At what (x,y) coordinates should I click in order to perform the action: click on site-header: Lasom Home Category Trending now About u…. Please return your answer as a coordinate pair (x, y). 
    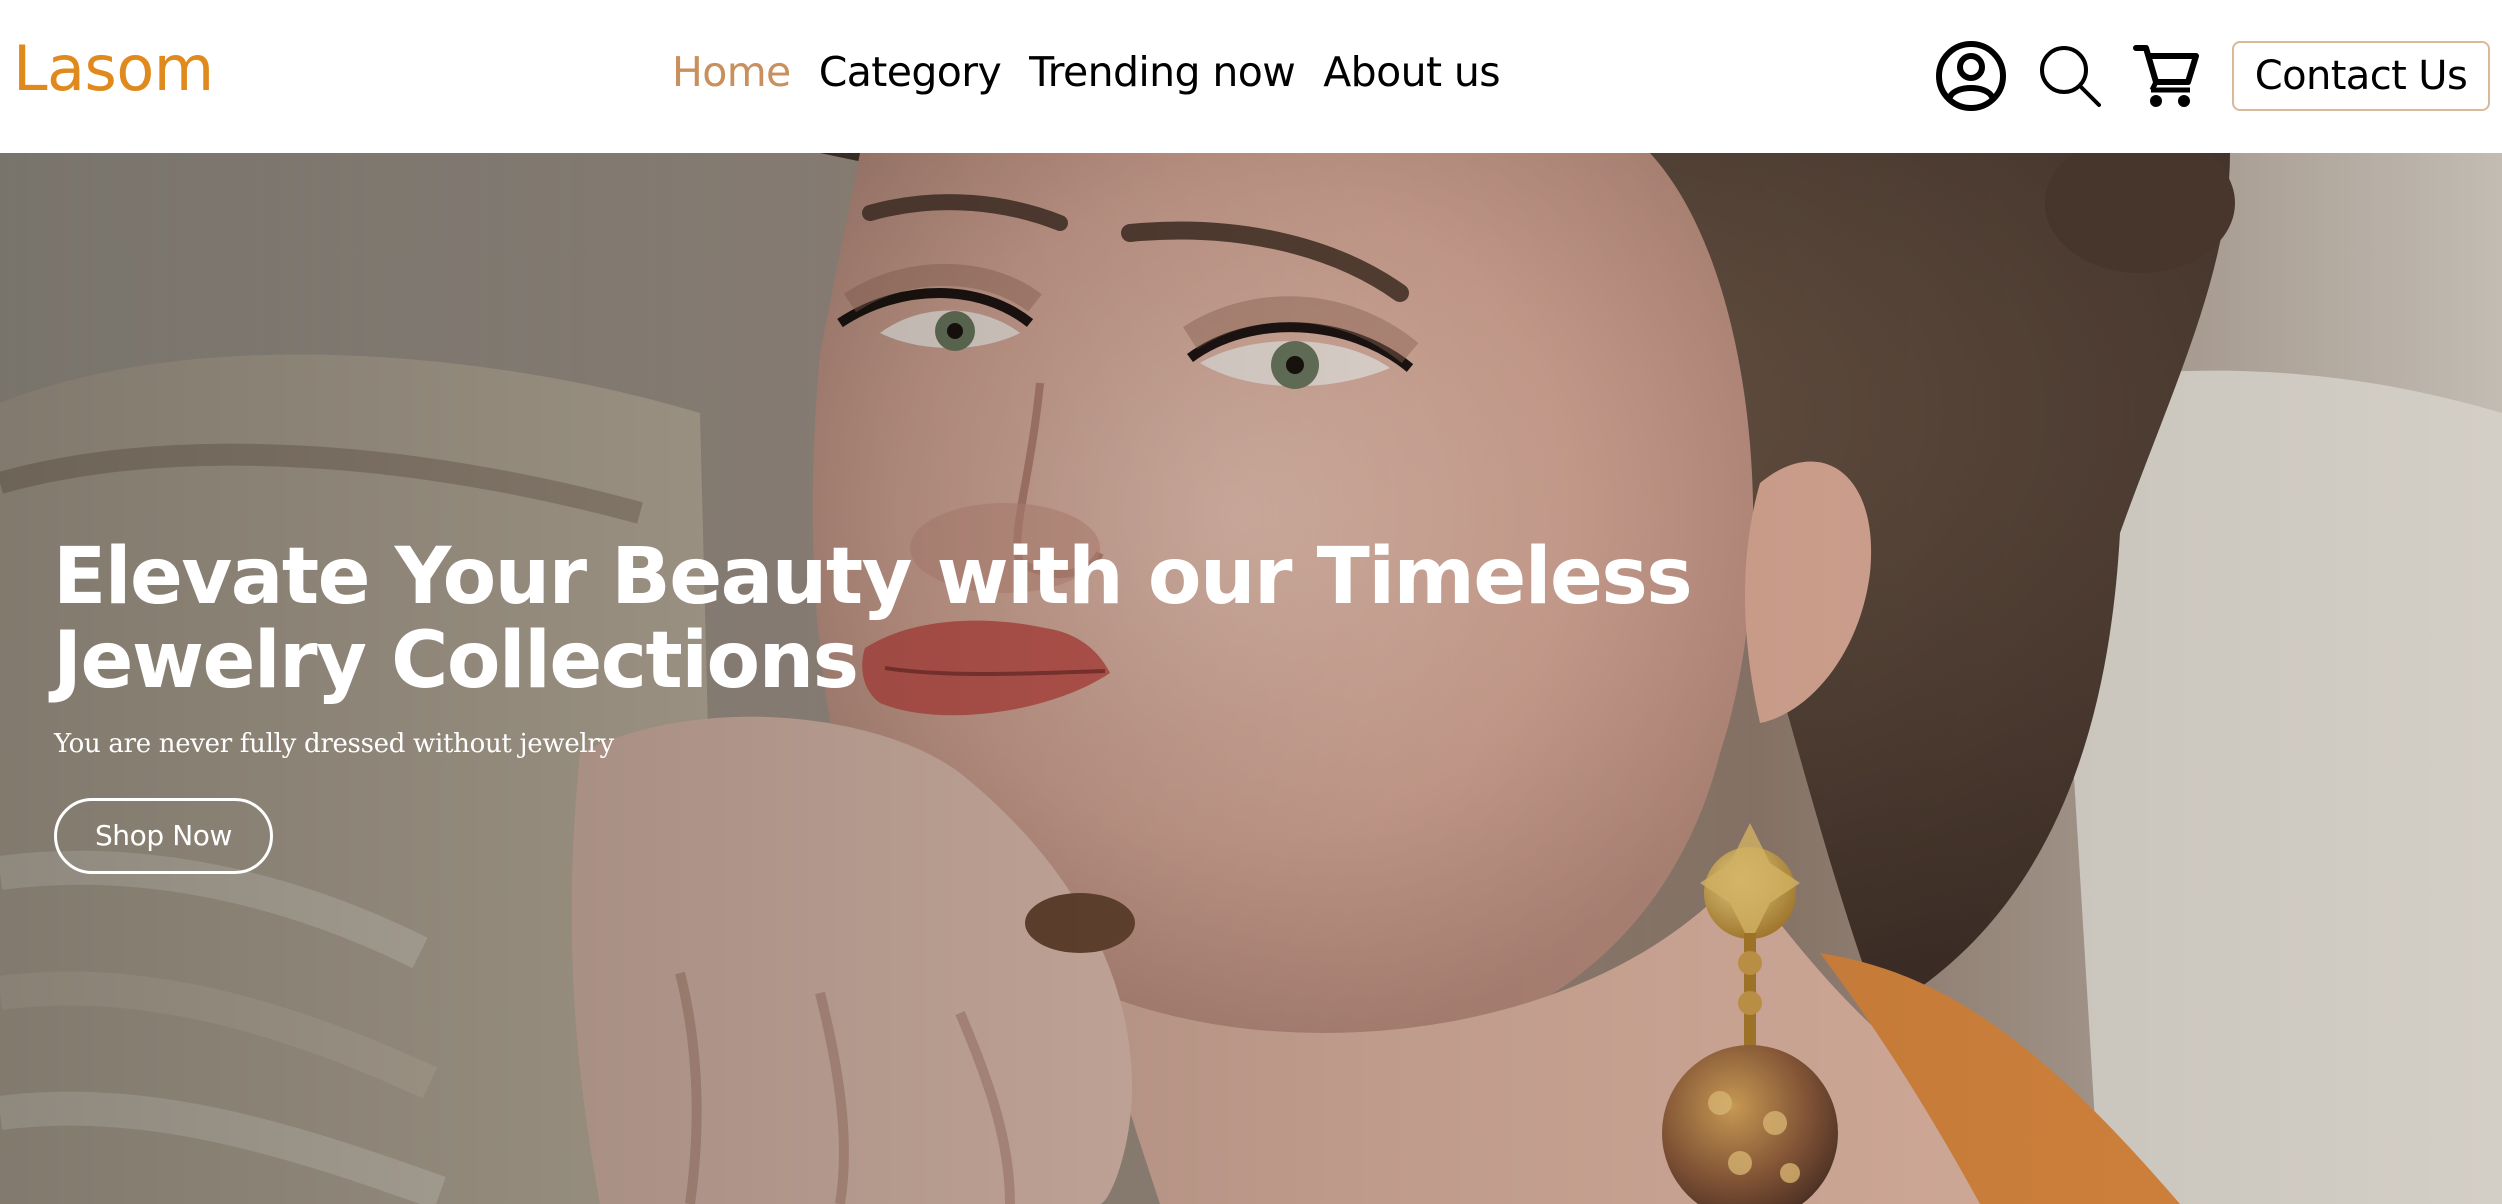
    Looking at the image, I should click on (1251, 76).